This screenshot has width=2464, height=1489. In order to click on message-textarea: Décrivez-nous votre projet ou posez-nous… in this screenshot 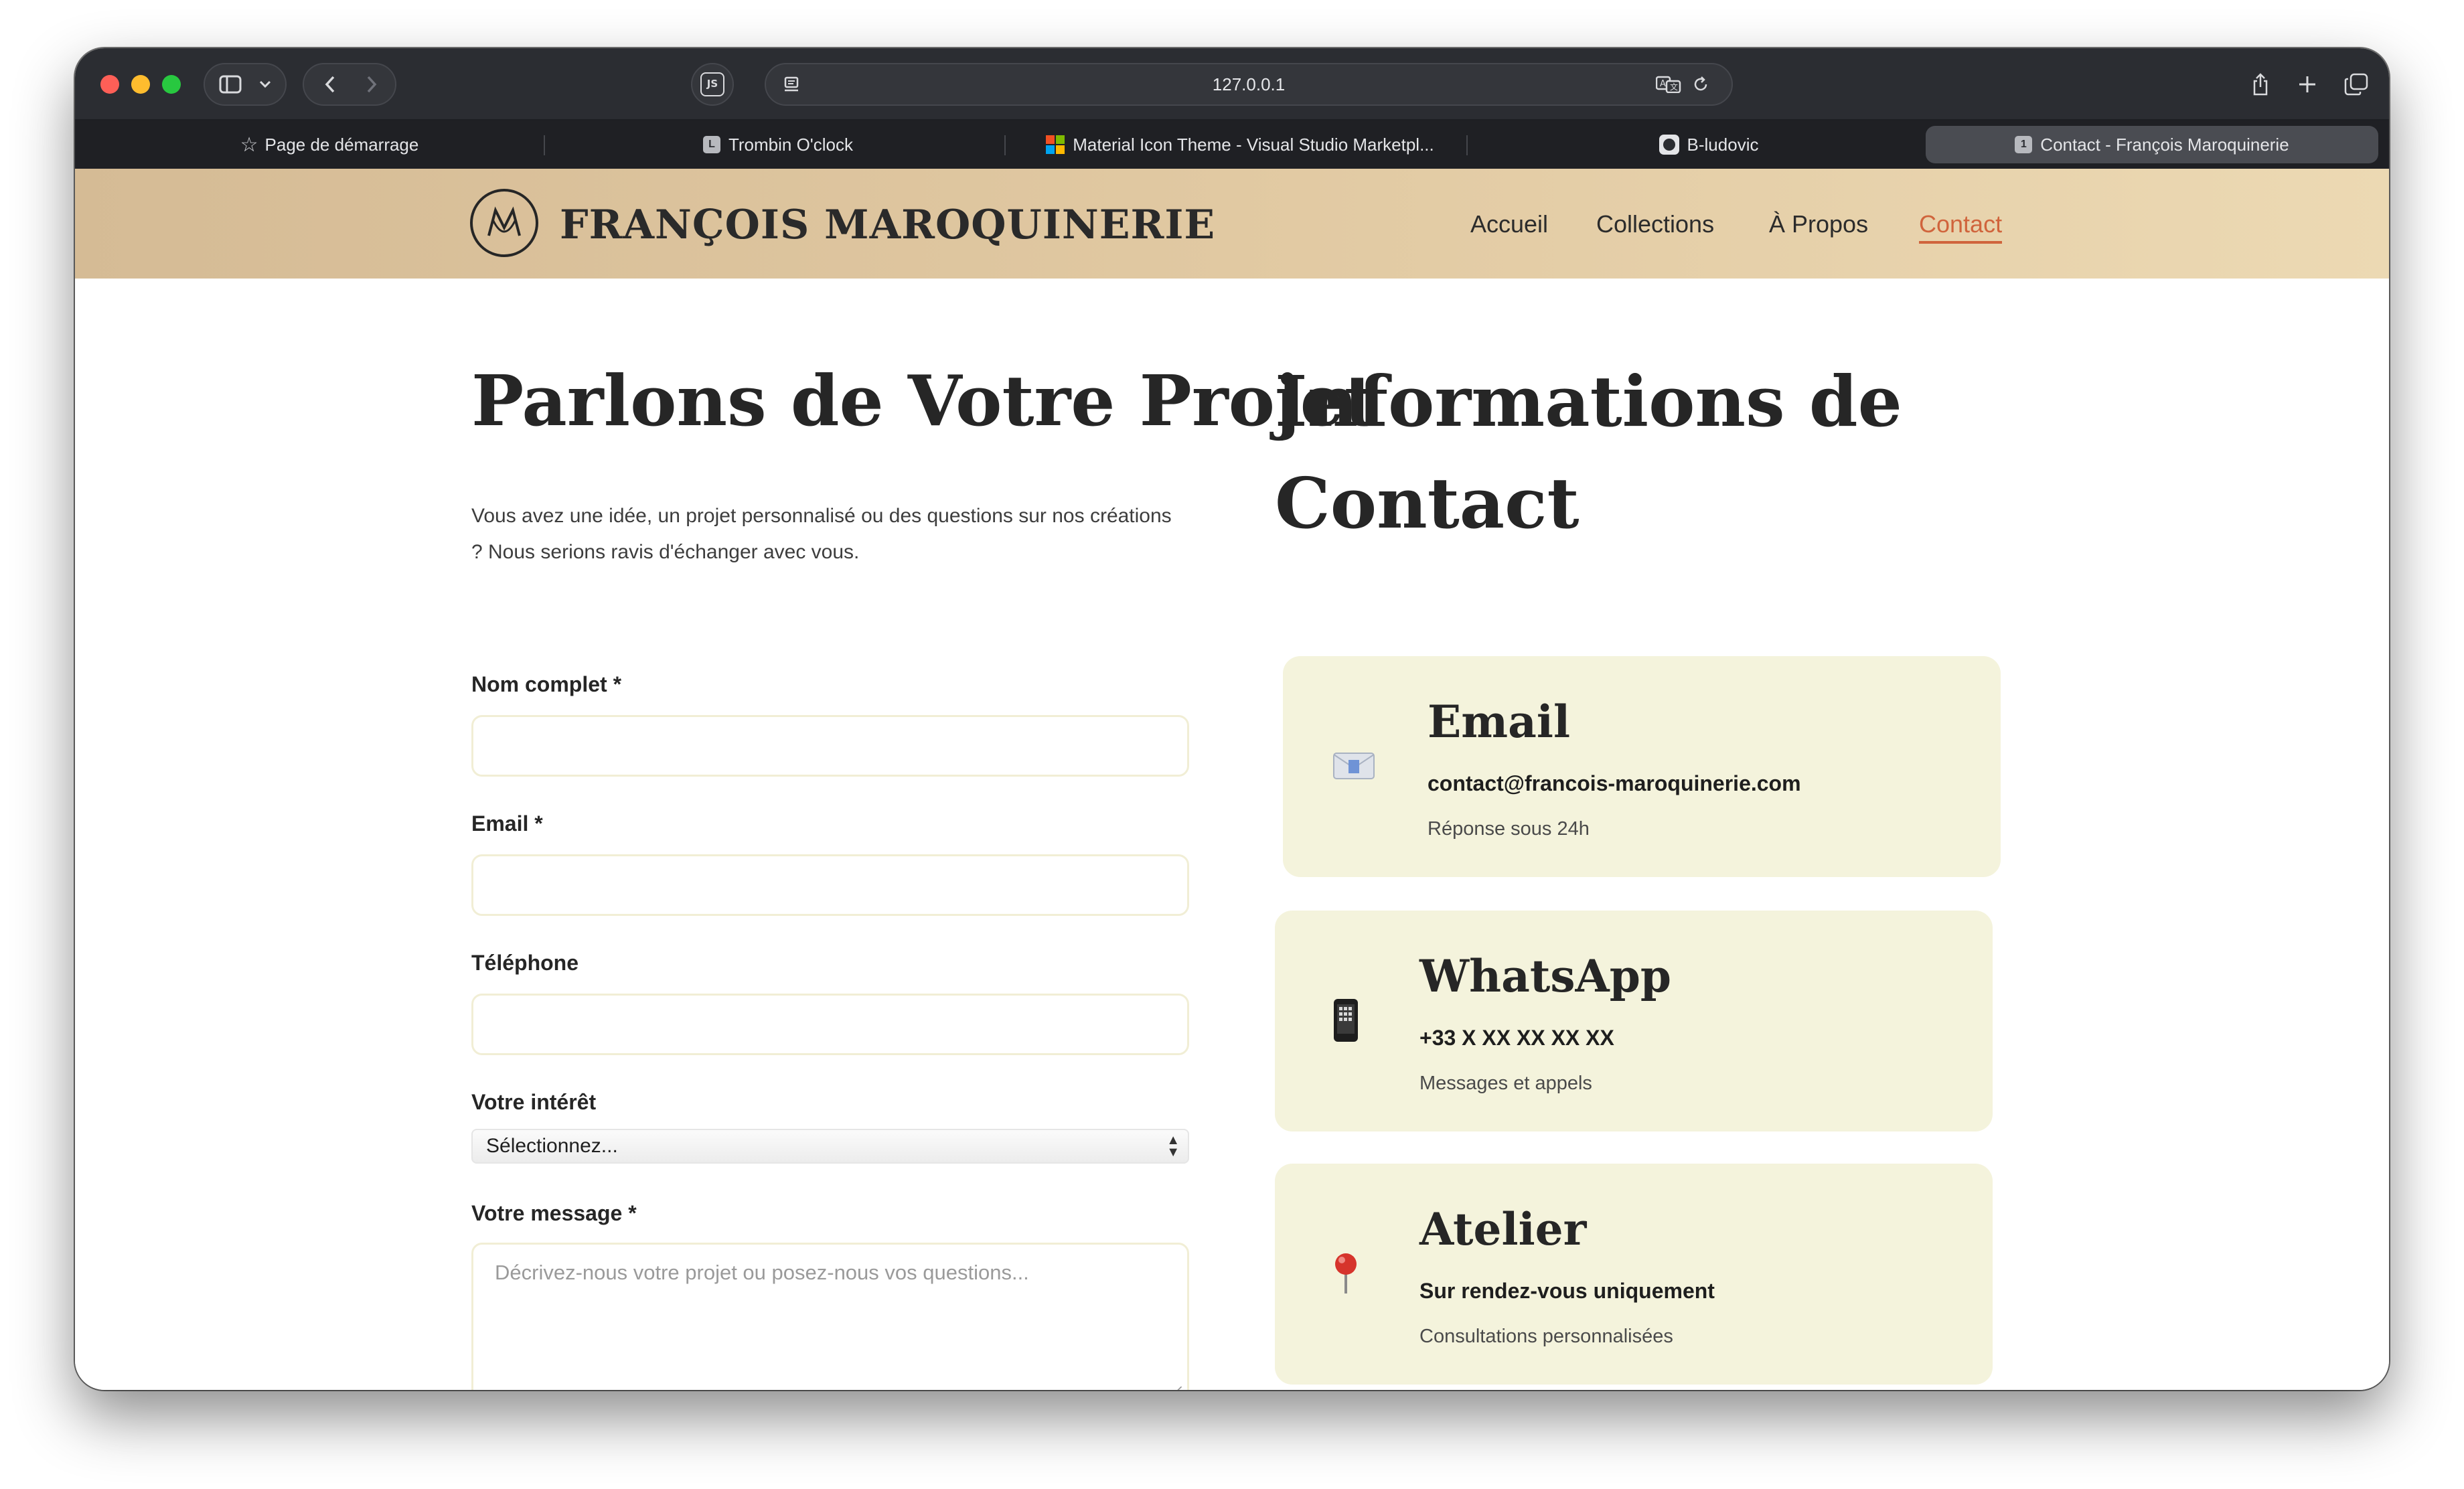, I will do `click(830, 1316)`.